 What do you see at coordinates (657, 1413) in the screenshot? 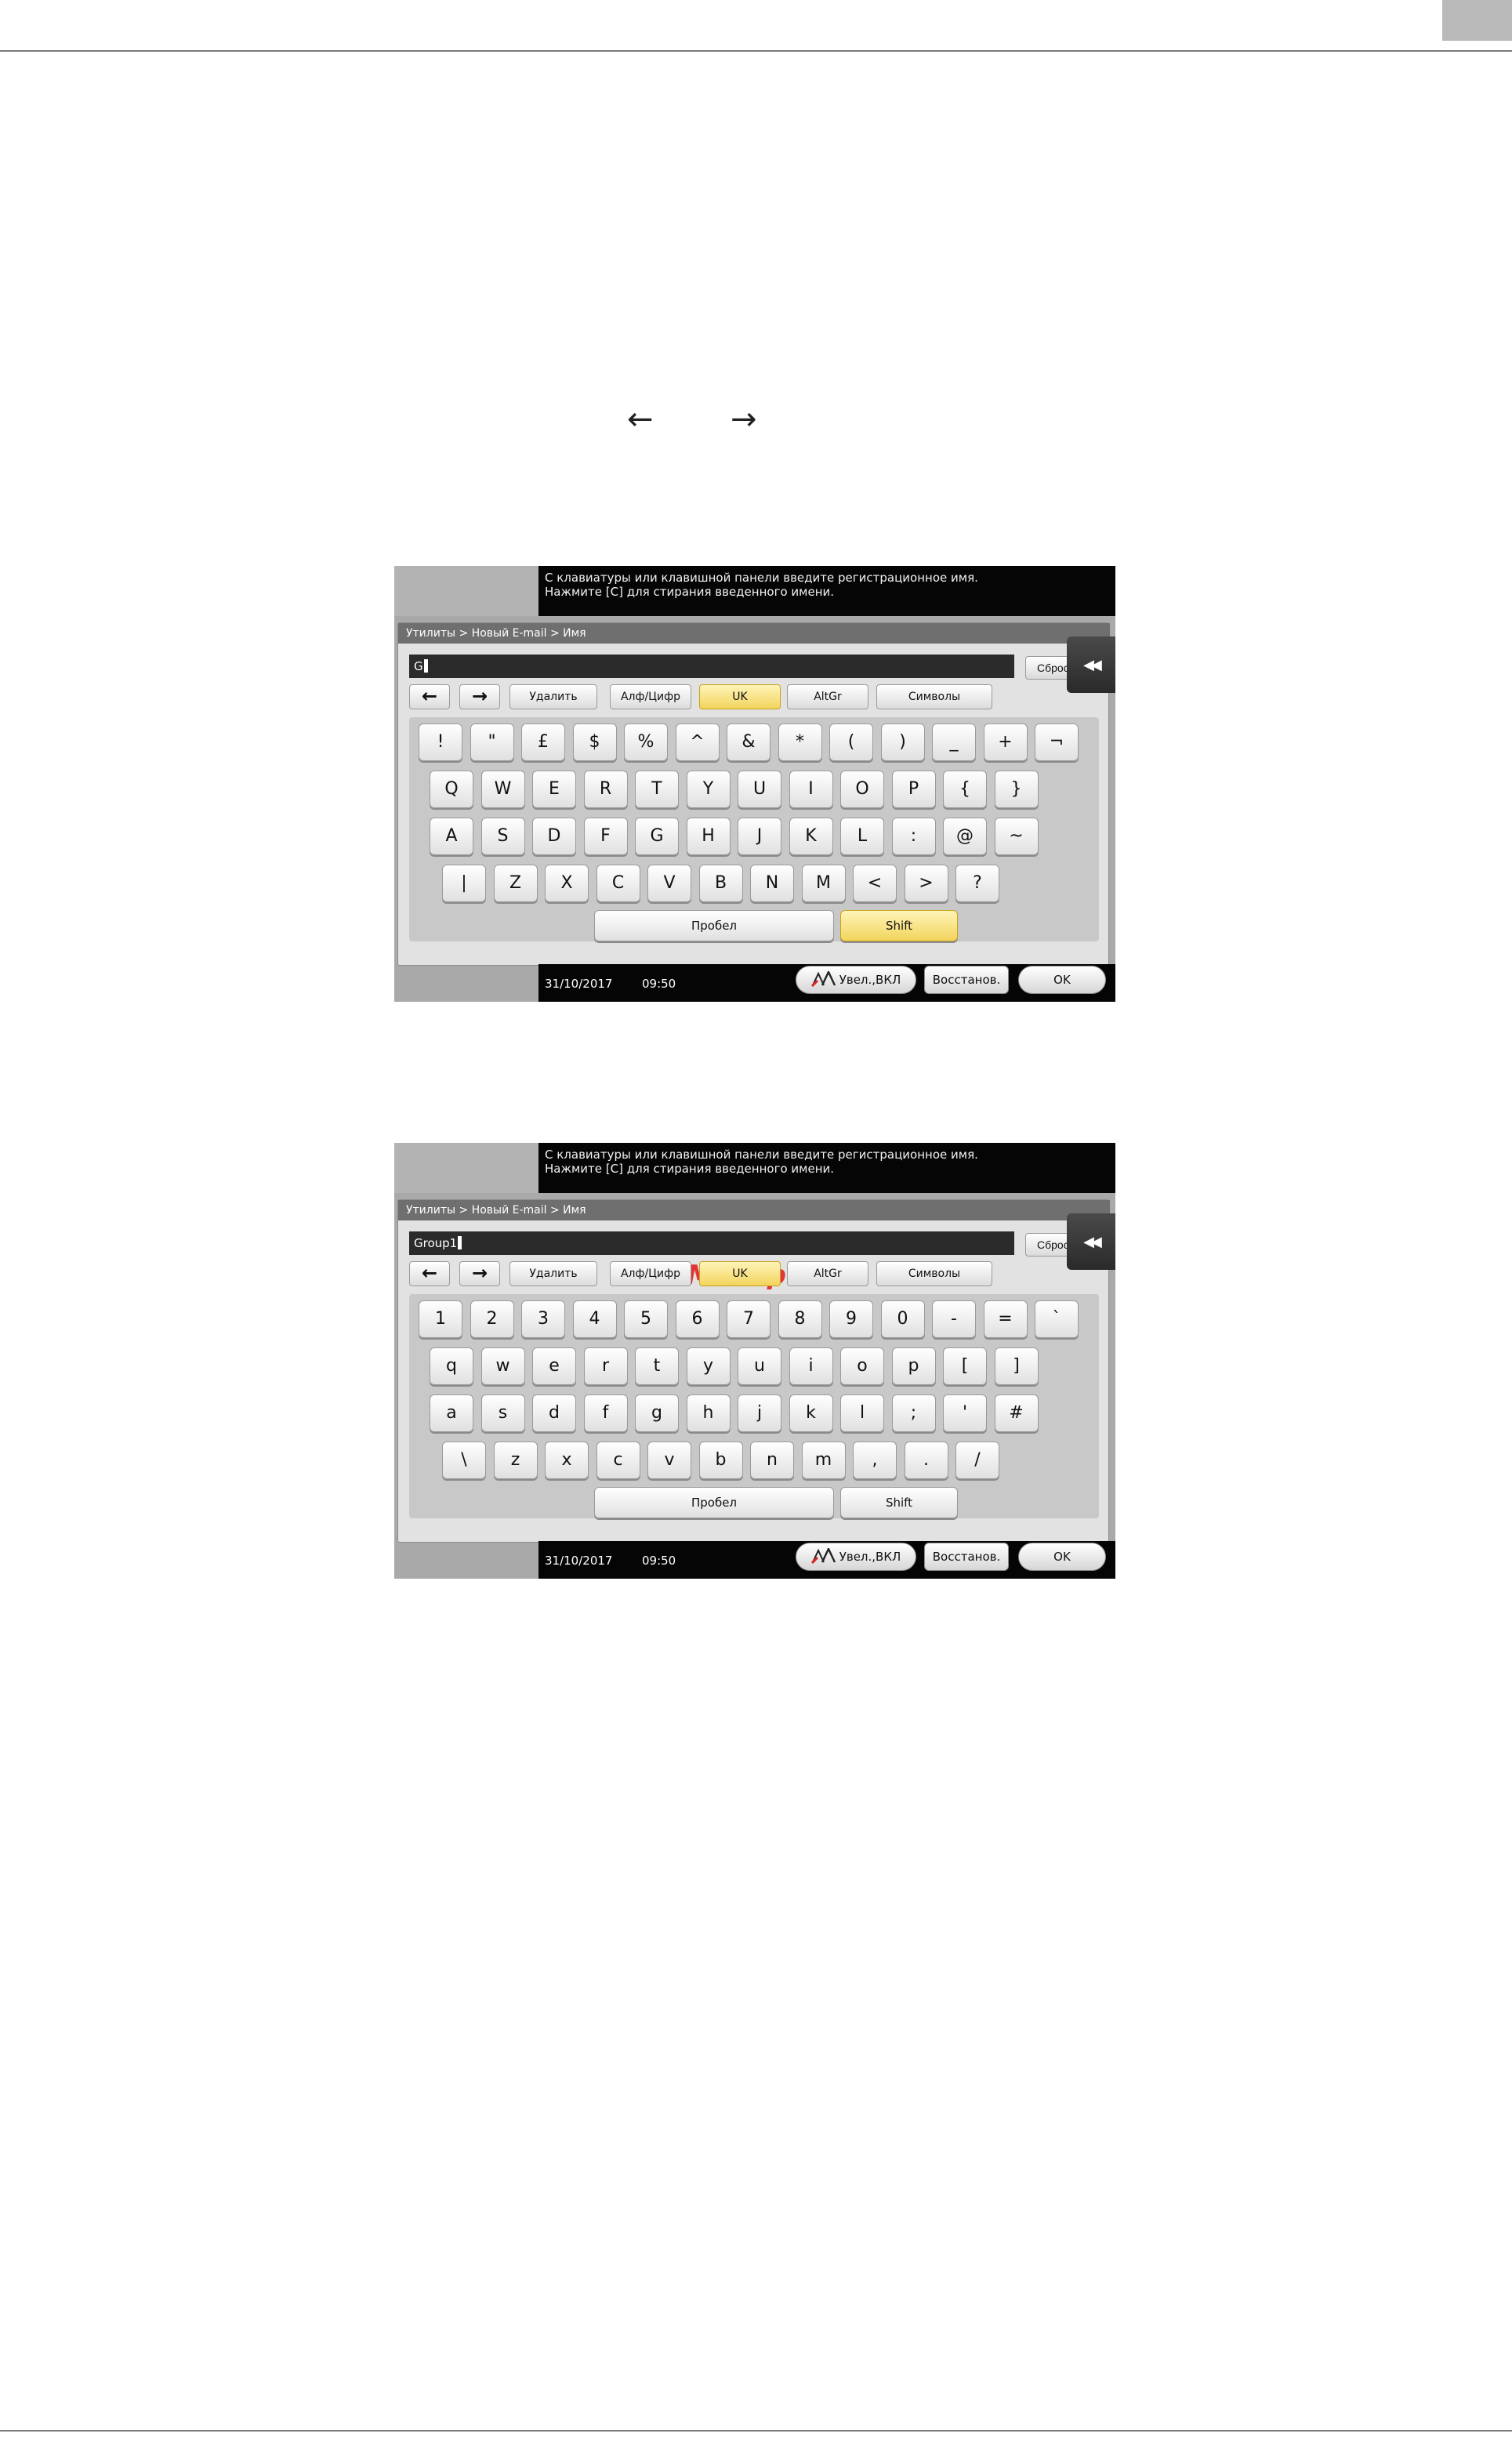
I see `key-row3-5: g` at bounding box center [657, 1413].